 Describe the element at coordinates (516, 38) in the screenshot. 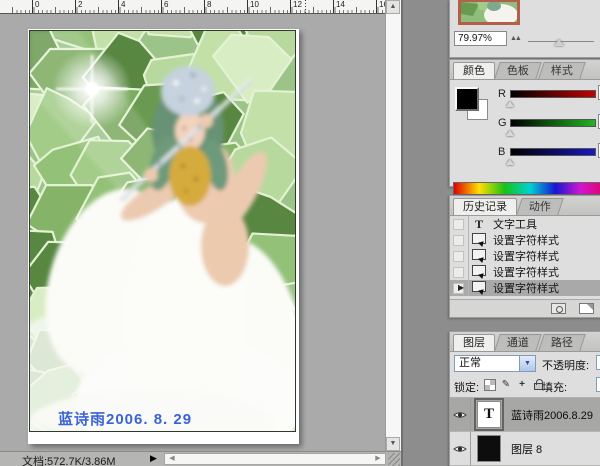

I see `zoom-out-icon: ▲▲` at that location.